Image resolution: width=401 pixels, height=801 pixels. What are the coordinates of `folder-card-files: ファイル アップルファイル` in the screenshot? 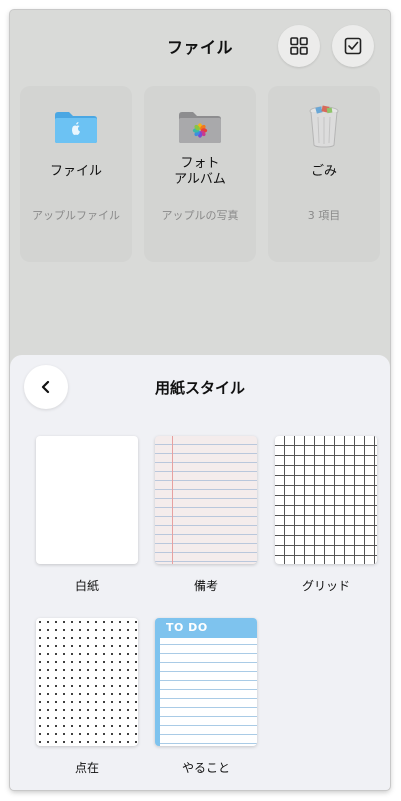 It's located at (76, 174).